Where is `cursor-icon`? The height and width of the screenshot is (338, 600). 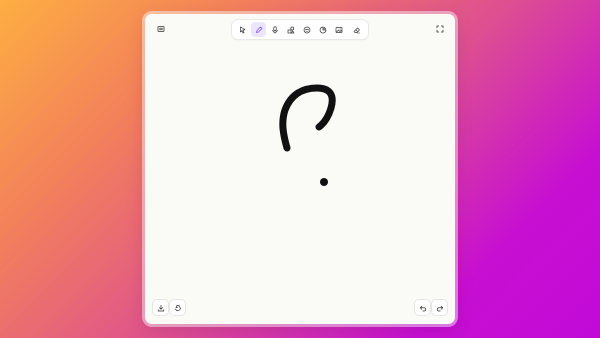 cursor-icon is located at coordinates (242, 29).